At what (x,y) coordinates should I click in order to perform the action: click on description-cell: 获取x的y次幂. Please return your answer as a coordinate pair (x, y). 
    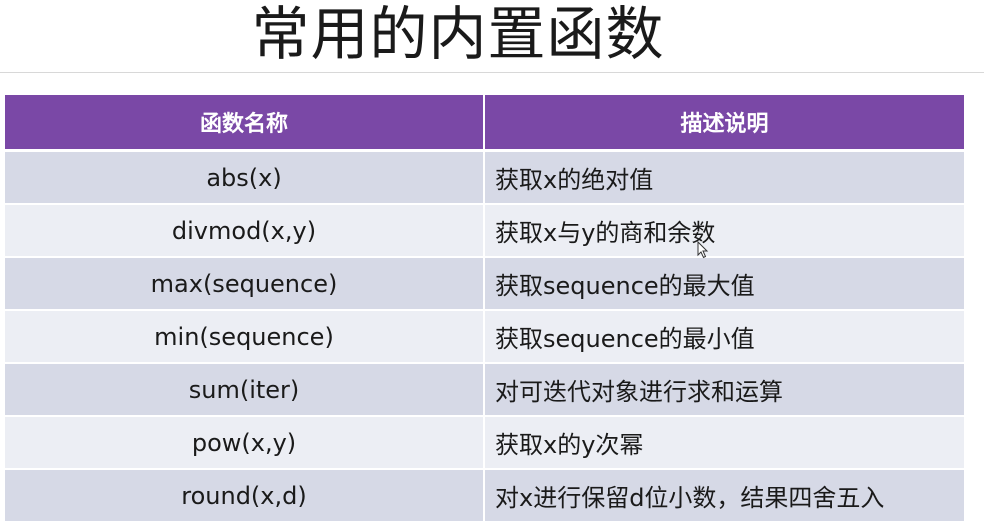
    Looking at the image, I should click on (724, 443).